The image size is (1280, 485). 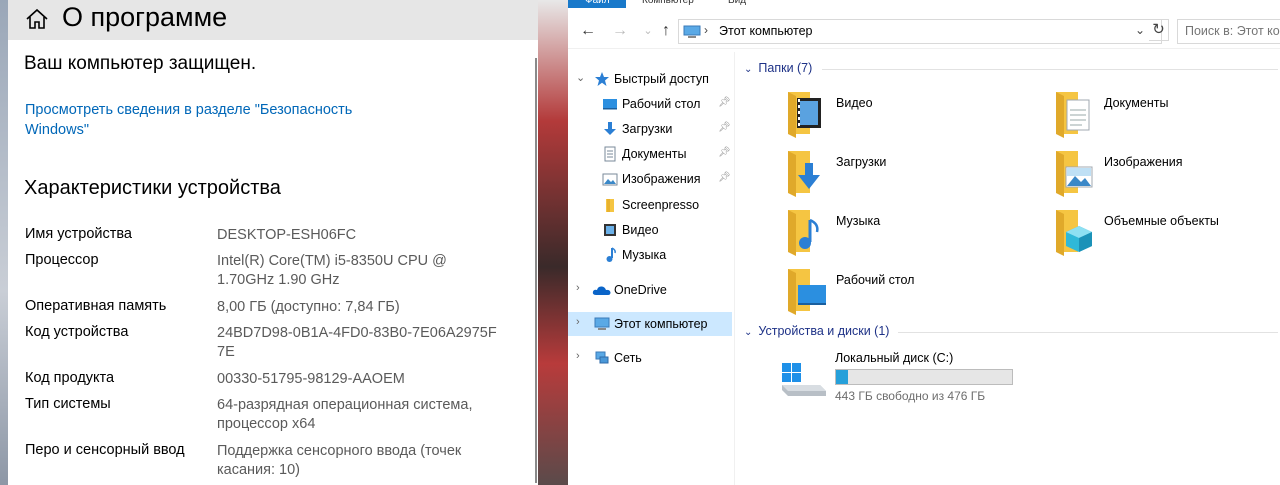 I want to click on nav-item-music: Музыка, so click(x=650, y=255).